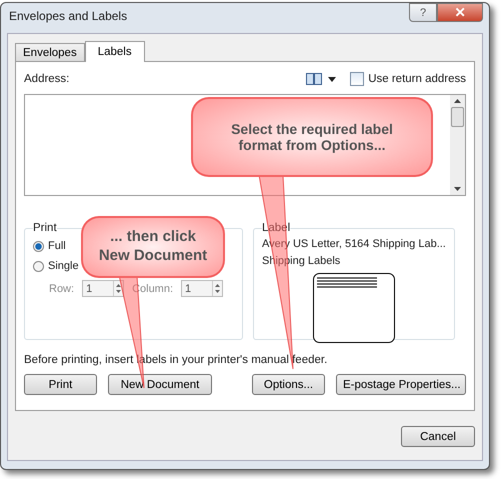  I want to click on callout: ... then click New Document, so click(153, 247).